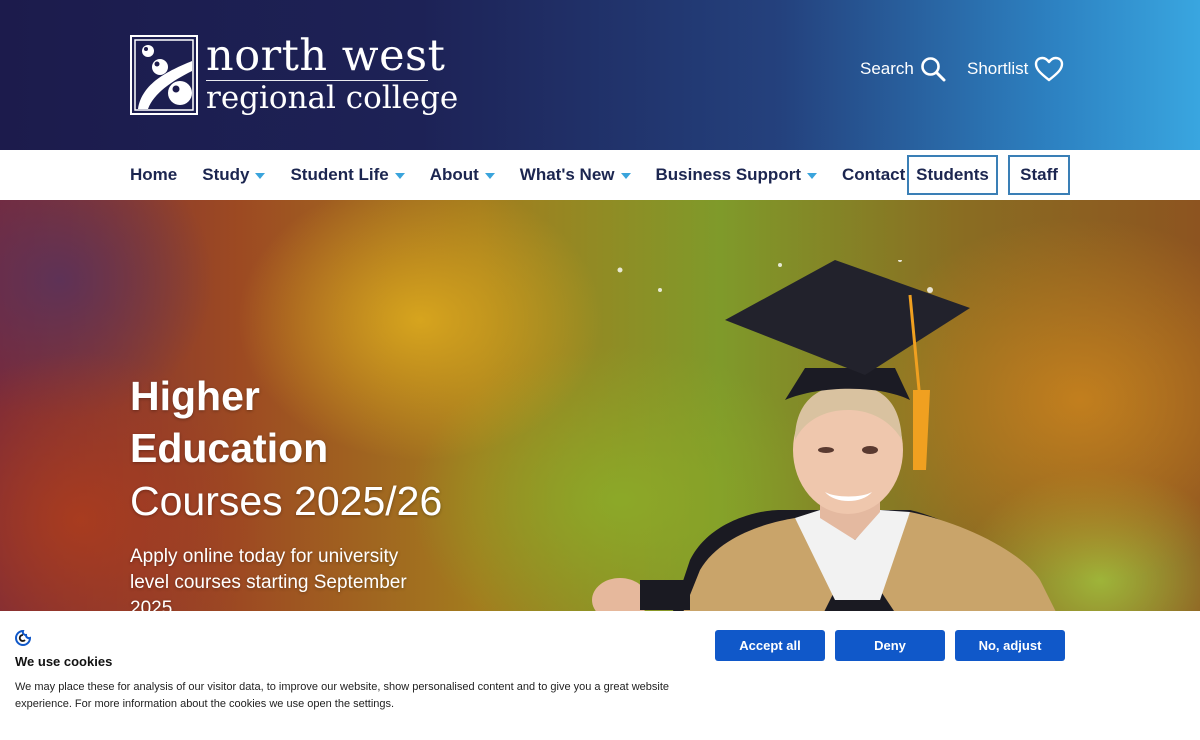  Describe the element at coordinates (229, 448) in the screenshot. I see `hero-title-line-2: Education` at that location.